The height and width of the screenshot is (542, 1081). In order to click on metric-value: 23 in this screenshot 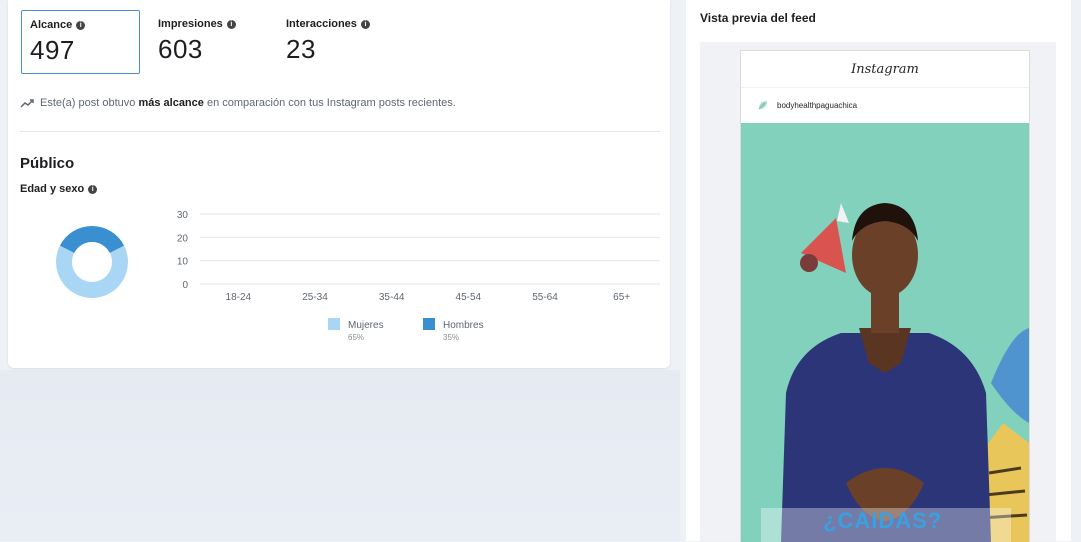, I will do `click(301, 49)`.